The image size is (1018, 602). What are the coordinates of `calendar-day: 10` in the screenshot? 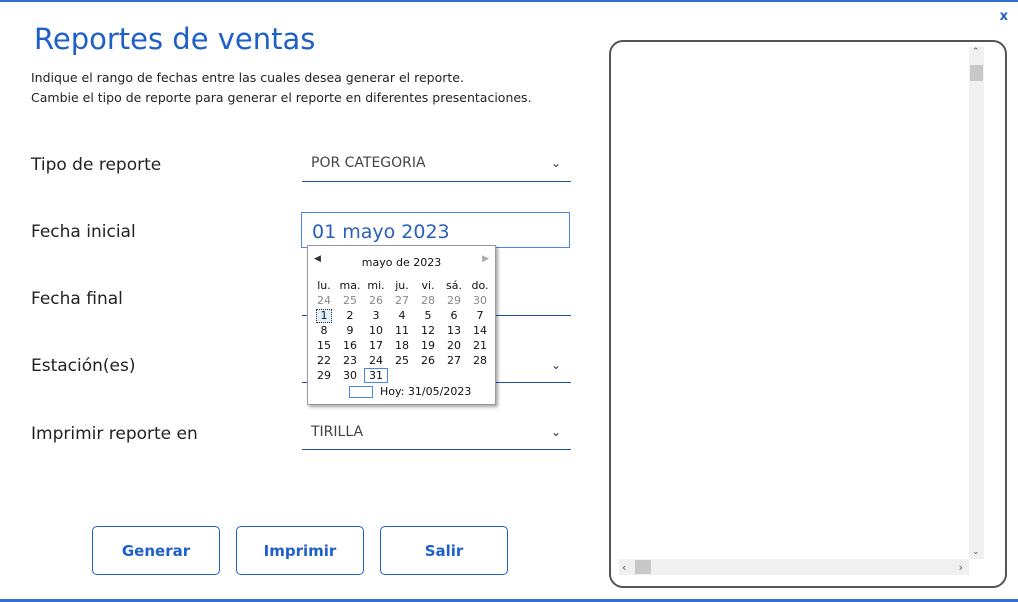 It's located at (376, 330).